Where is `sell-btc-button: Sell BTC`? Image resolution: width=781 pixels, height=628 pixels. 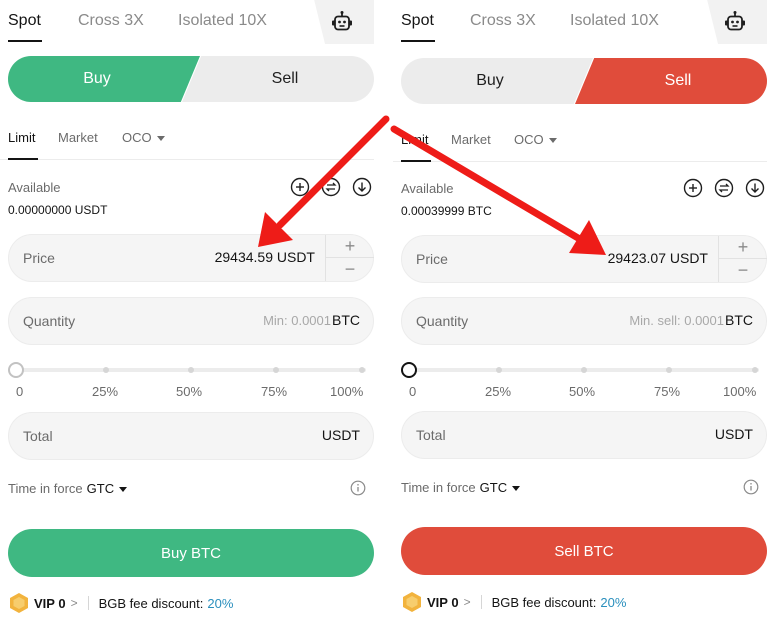 sell-btc-button: Sell BTC is located at coordinates (584, 551).